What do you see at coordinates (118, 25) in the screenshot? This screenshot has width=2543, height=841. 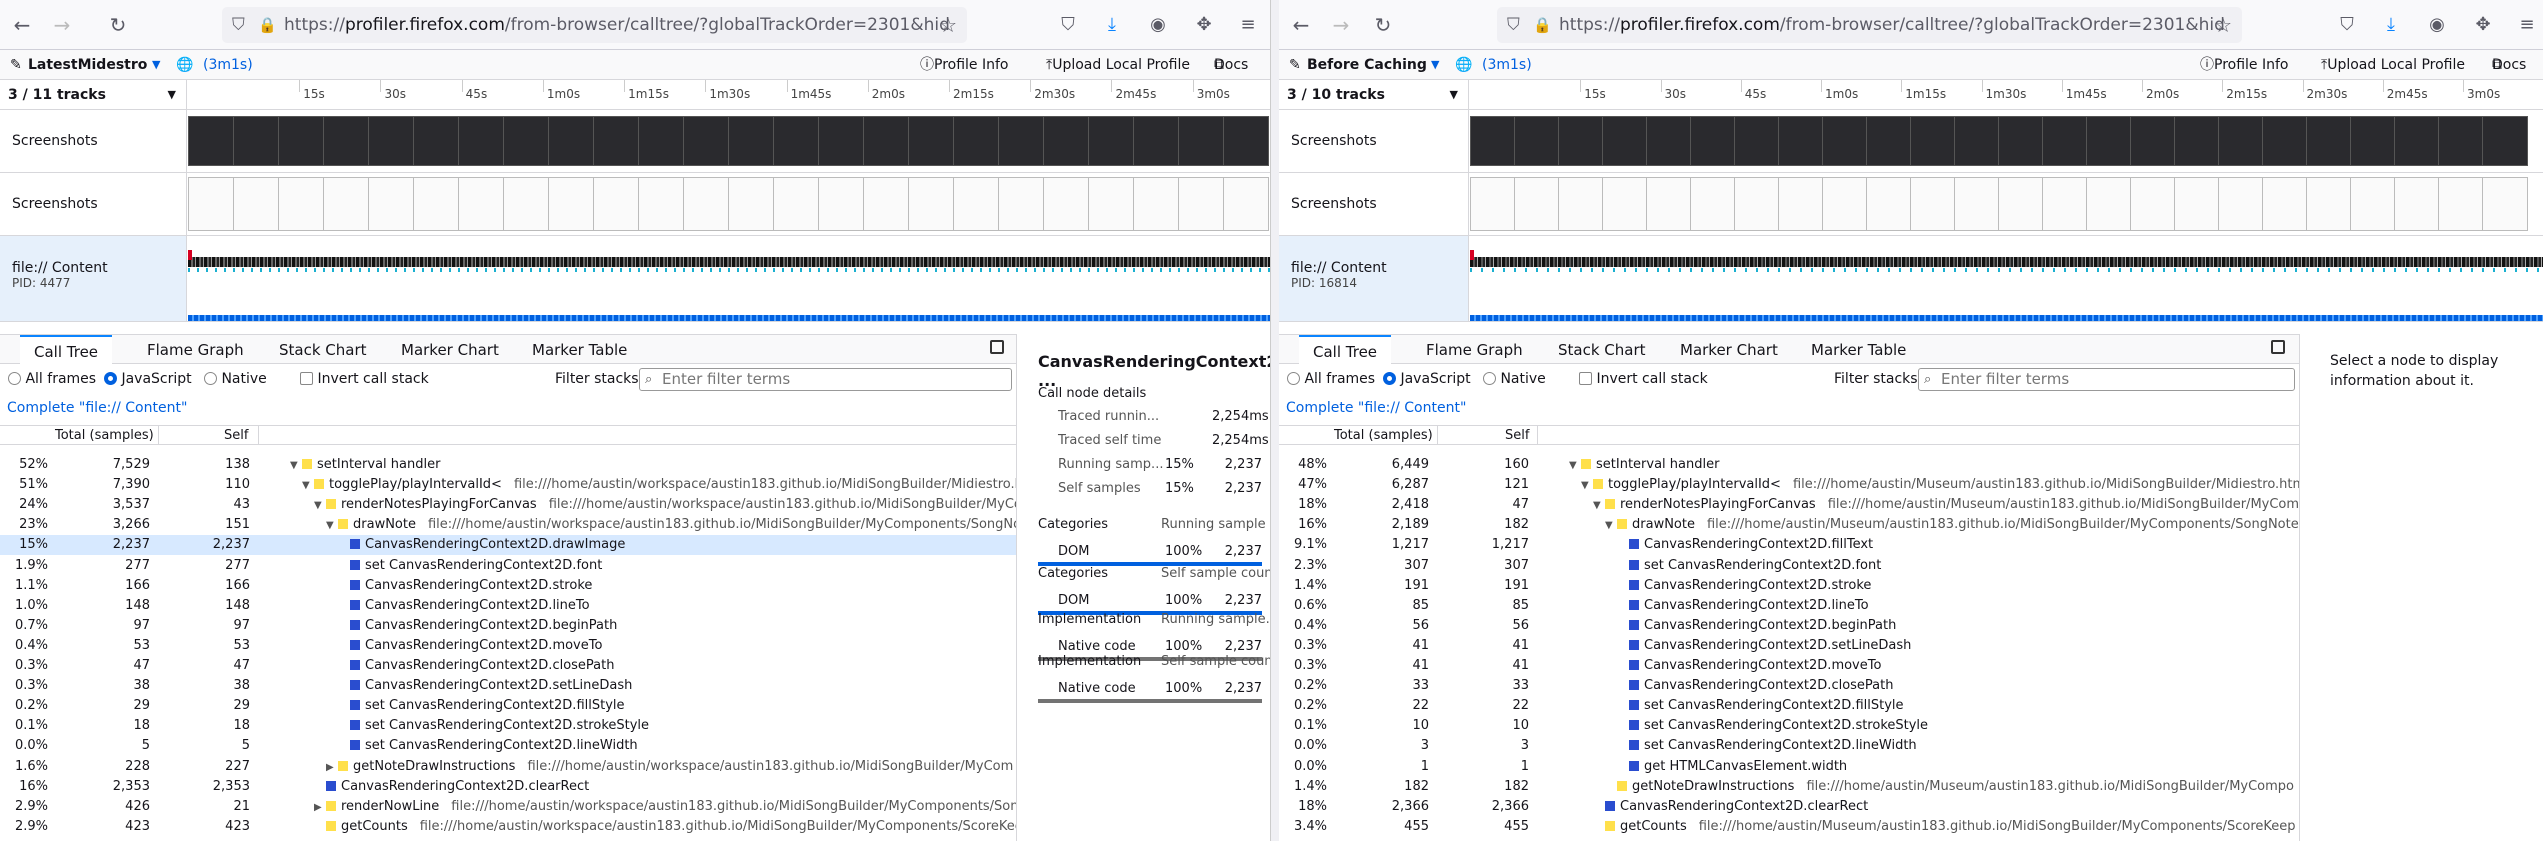 I see `reload-icon: ↻` at bounding box center [118, 25].